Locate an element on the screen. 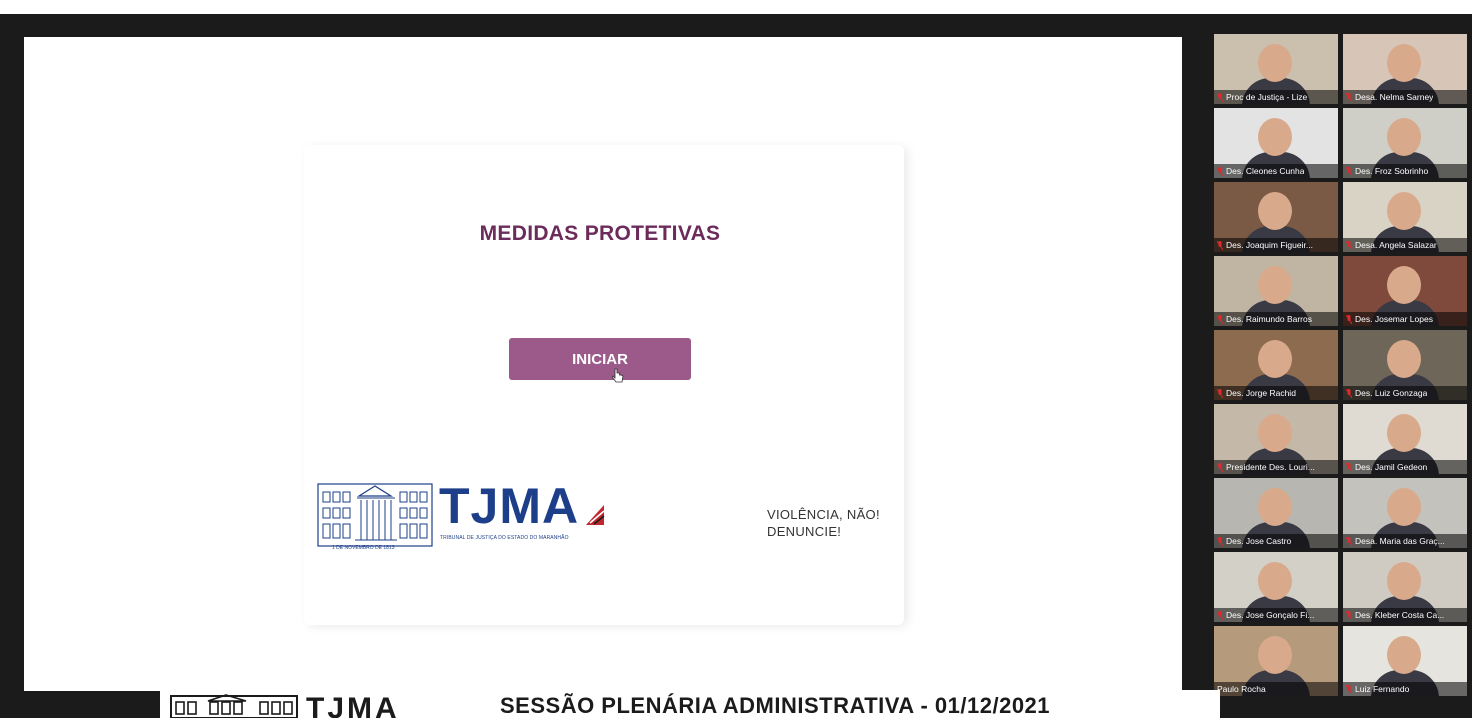  banner-building-logo-icon is located at coordinates (234, 706).